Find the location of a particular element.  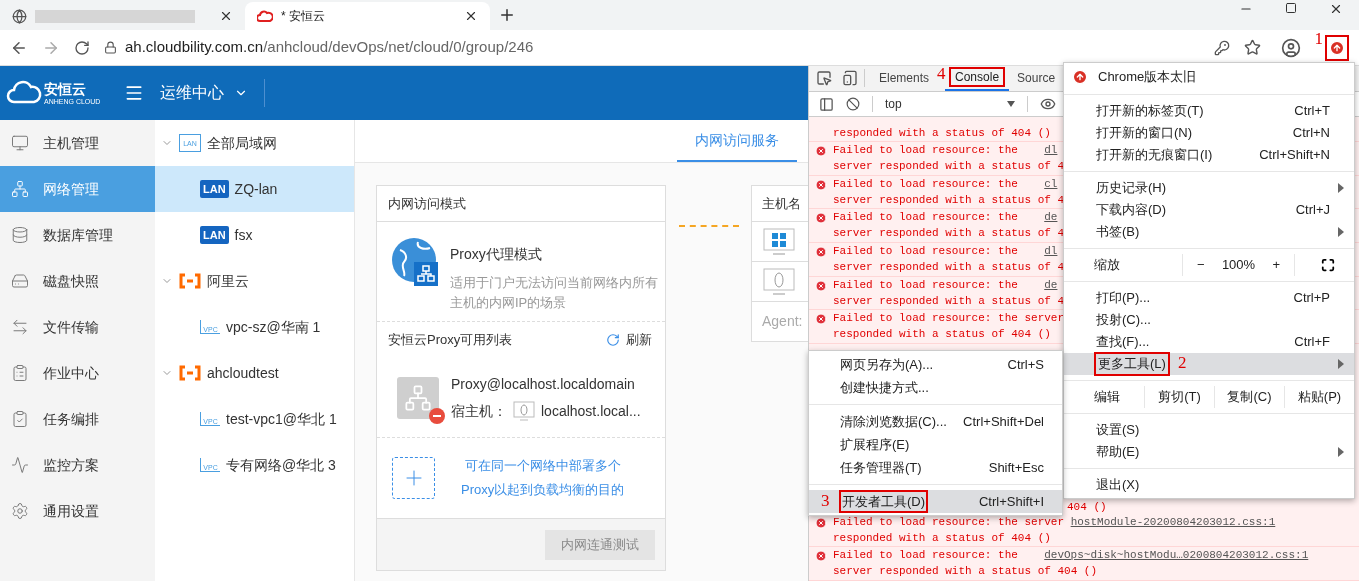

sidebar-item: 文件传输 is located at coordinates (77, 327).